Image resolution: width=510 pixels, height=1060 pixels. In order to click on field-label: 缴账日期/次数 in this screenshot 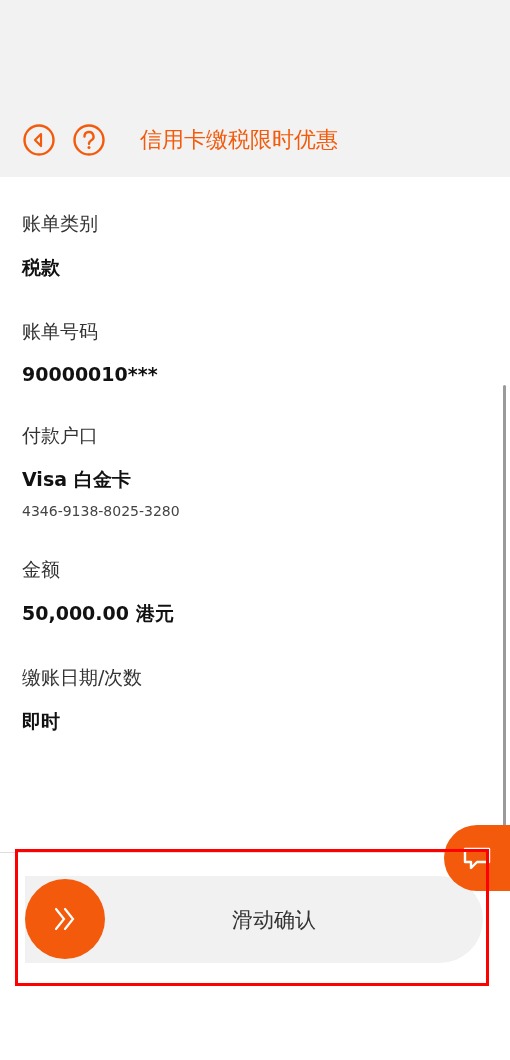, I will do `click(83, 677)`.